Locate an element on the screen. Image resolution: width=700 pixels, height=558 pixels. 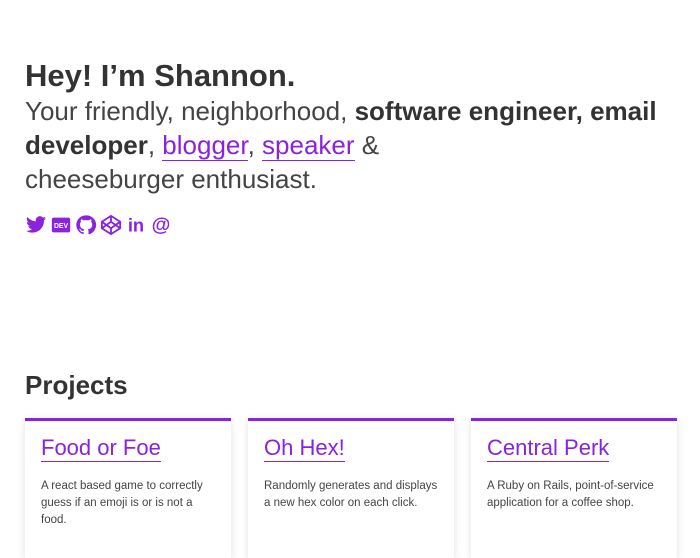
blogger-link: blogger is located at coordinates (205, 145).